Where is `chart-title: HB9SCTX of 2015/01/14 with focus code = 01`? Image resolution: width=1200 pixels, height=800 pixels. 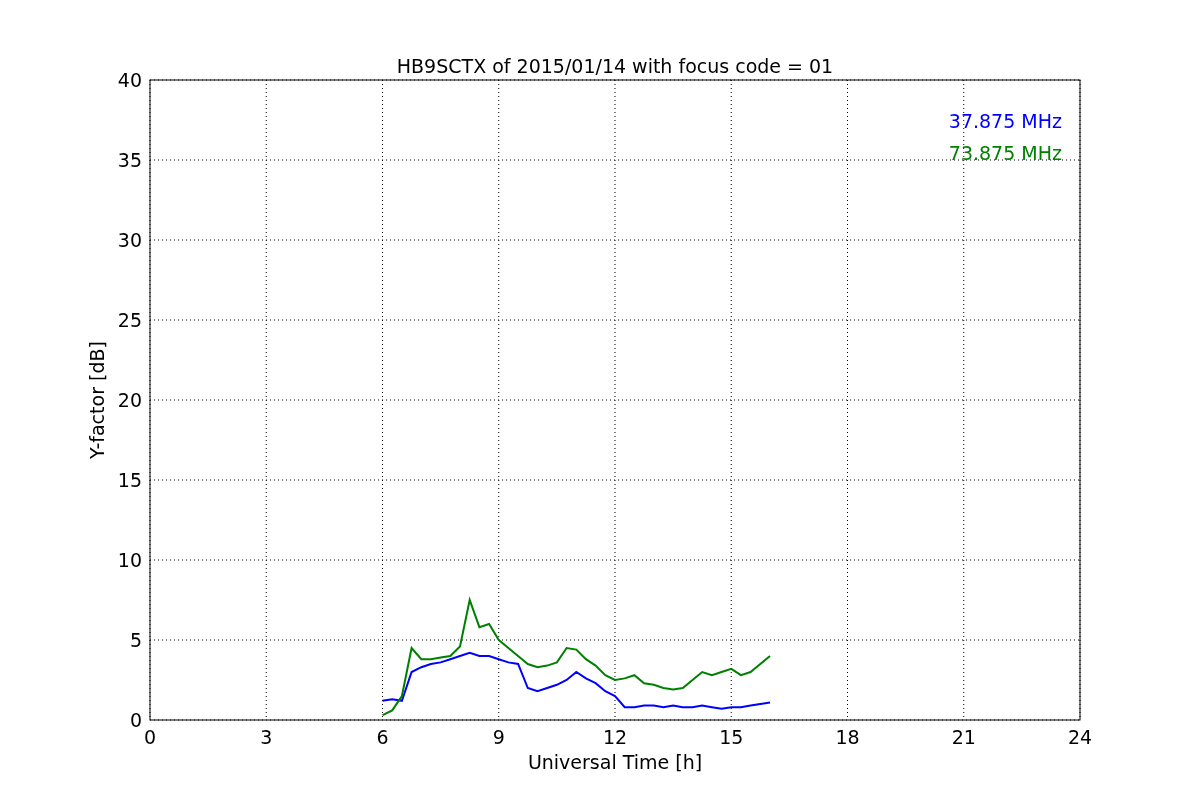
chart-title: HB9SCTX of 2015/01/14 with focus code = 01 is located at coordinates (615, 66).